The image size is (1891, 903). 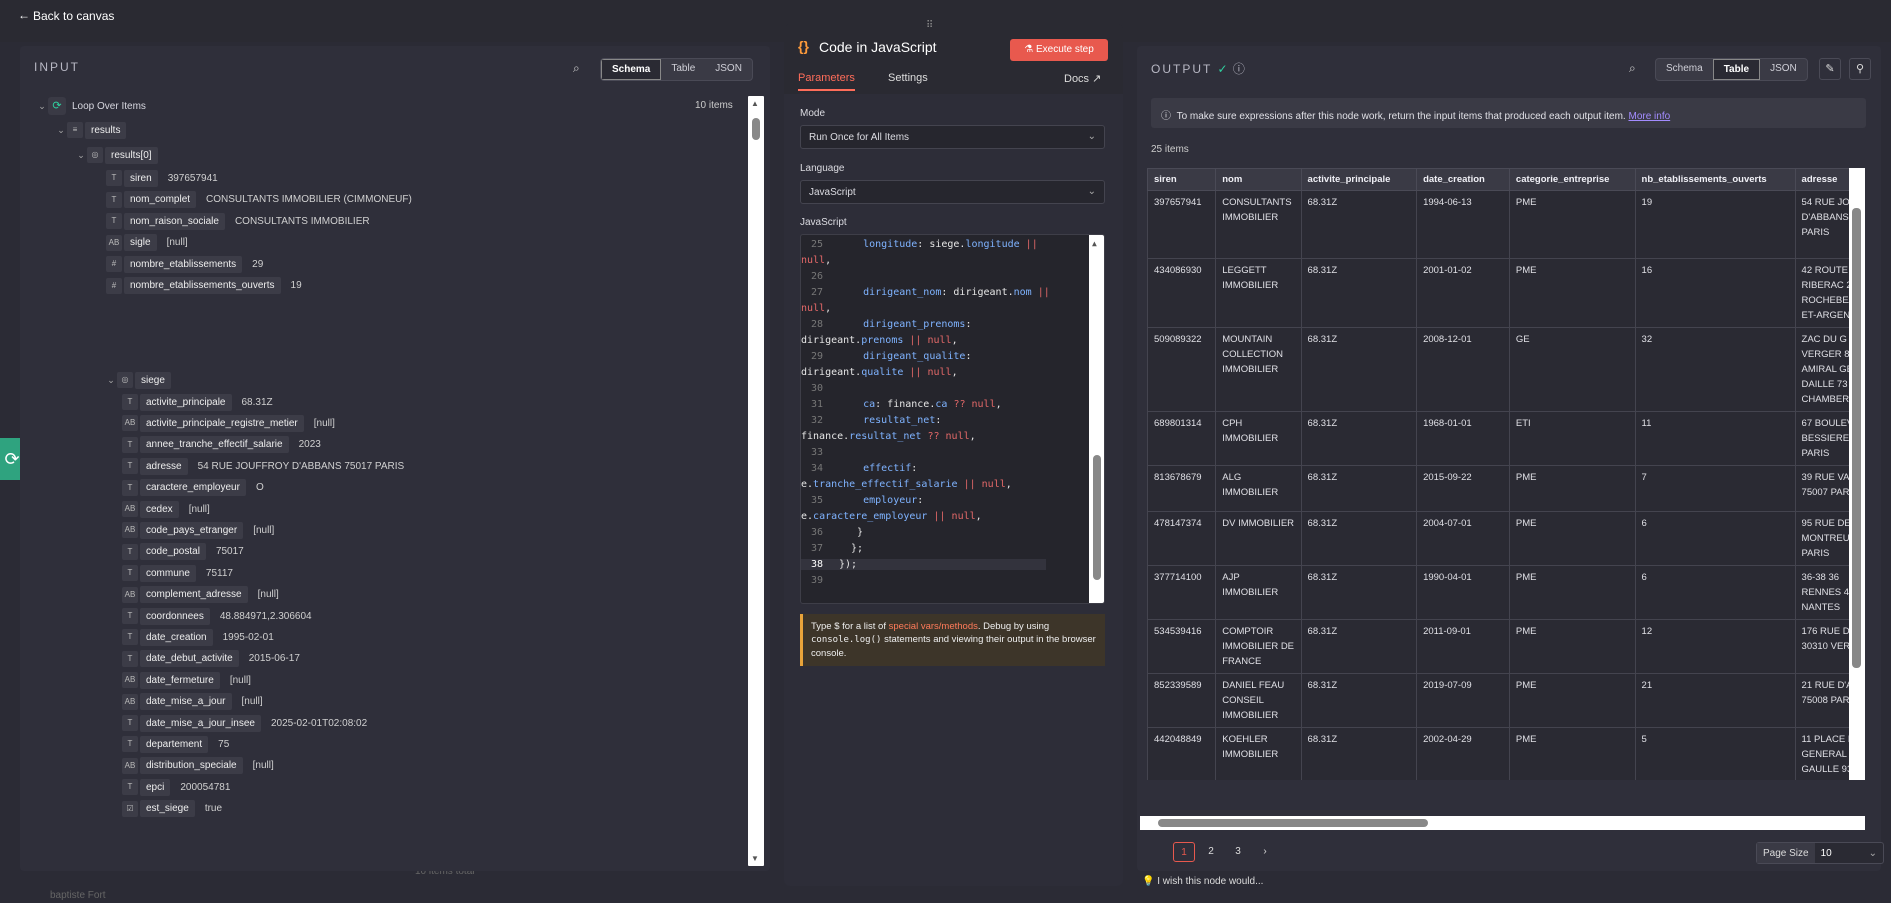 I want to click on column-header-nb_etablissements_ouverts: nb_etablissements_ouverts, so click(x=1715, y=179).